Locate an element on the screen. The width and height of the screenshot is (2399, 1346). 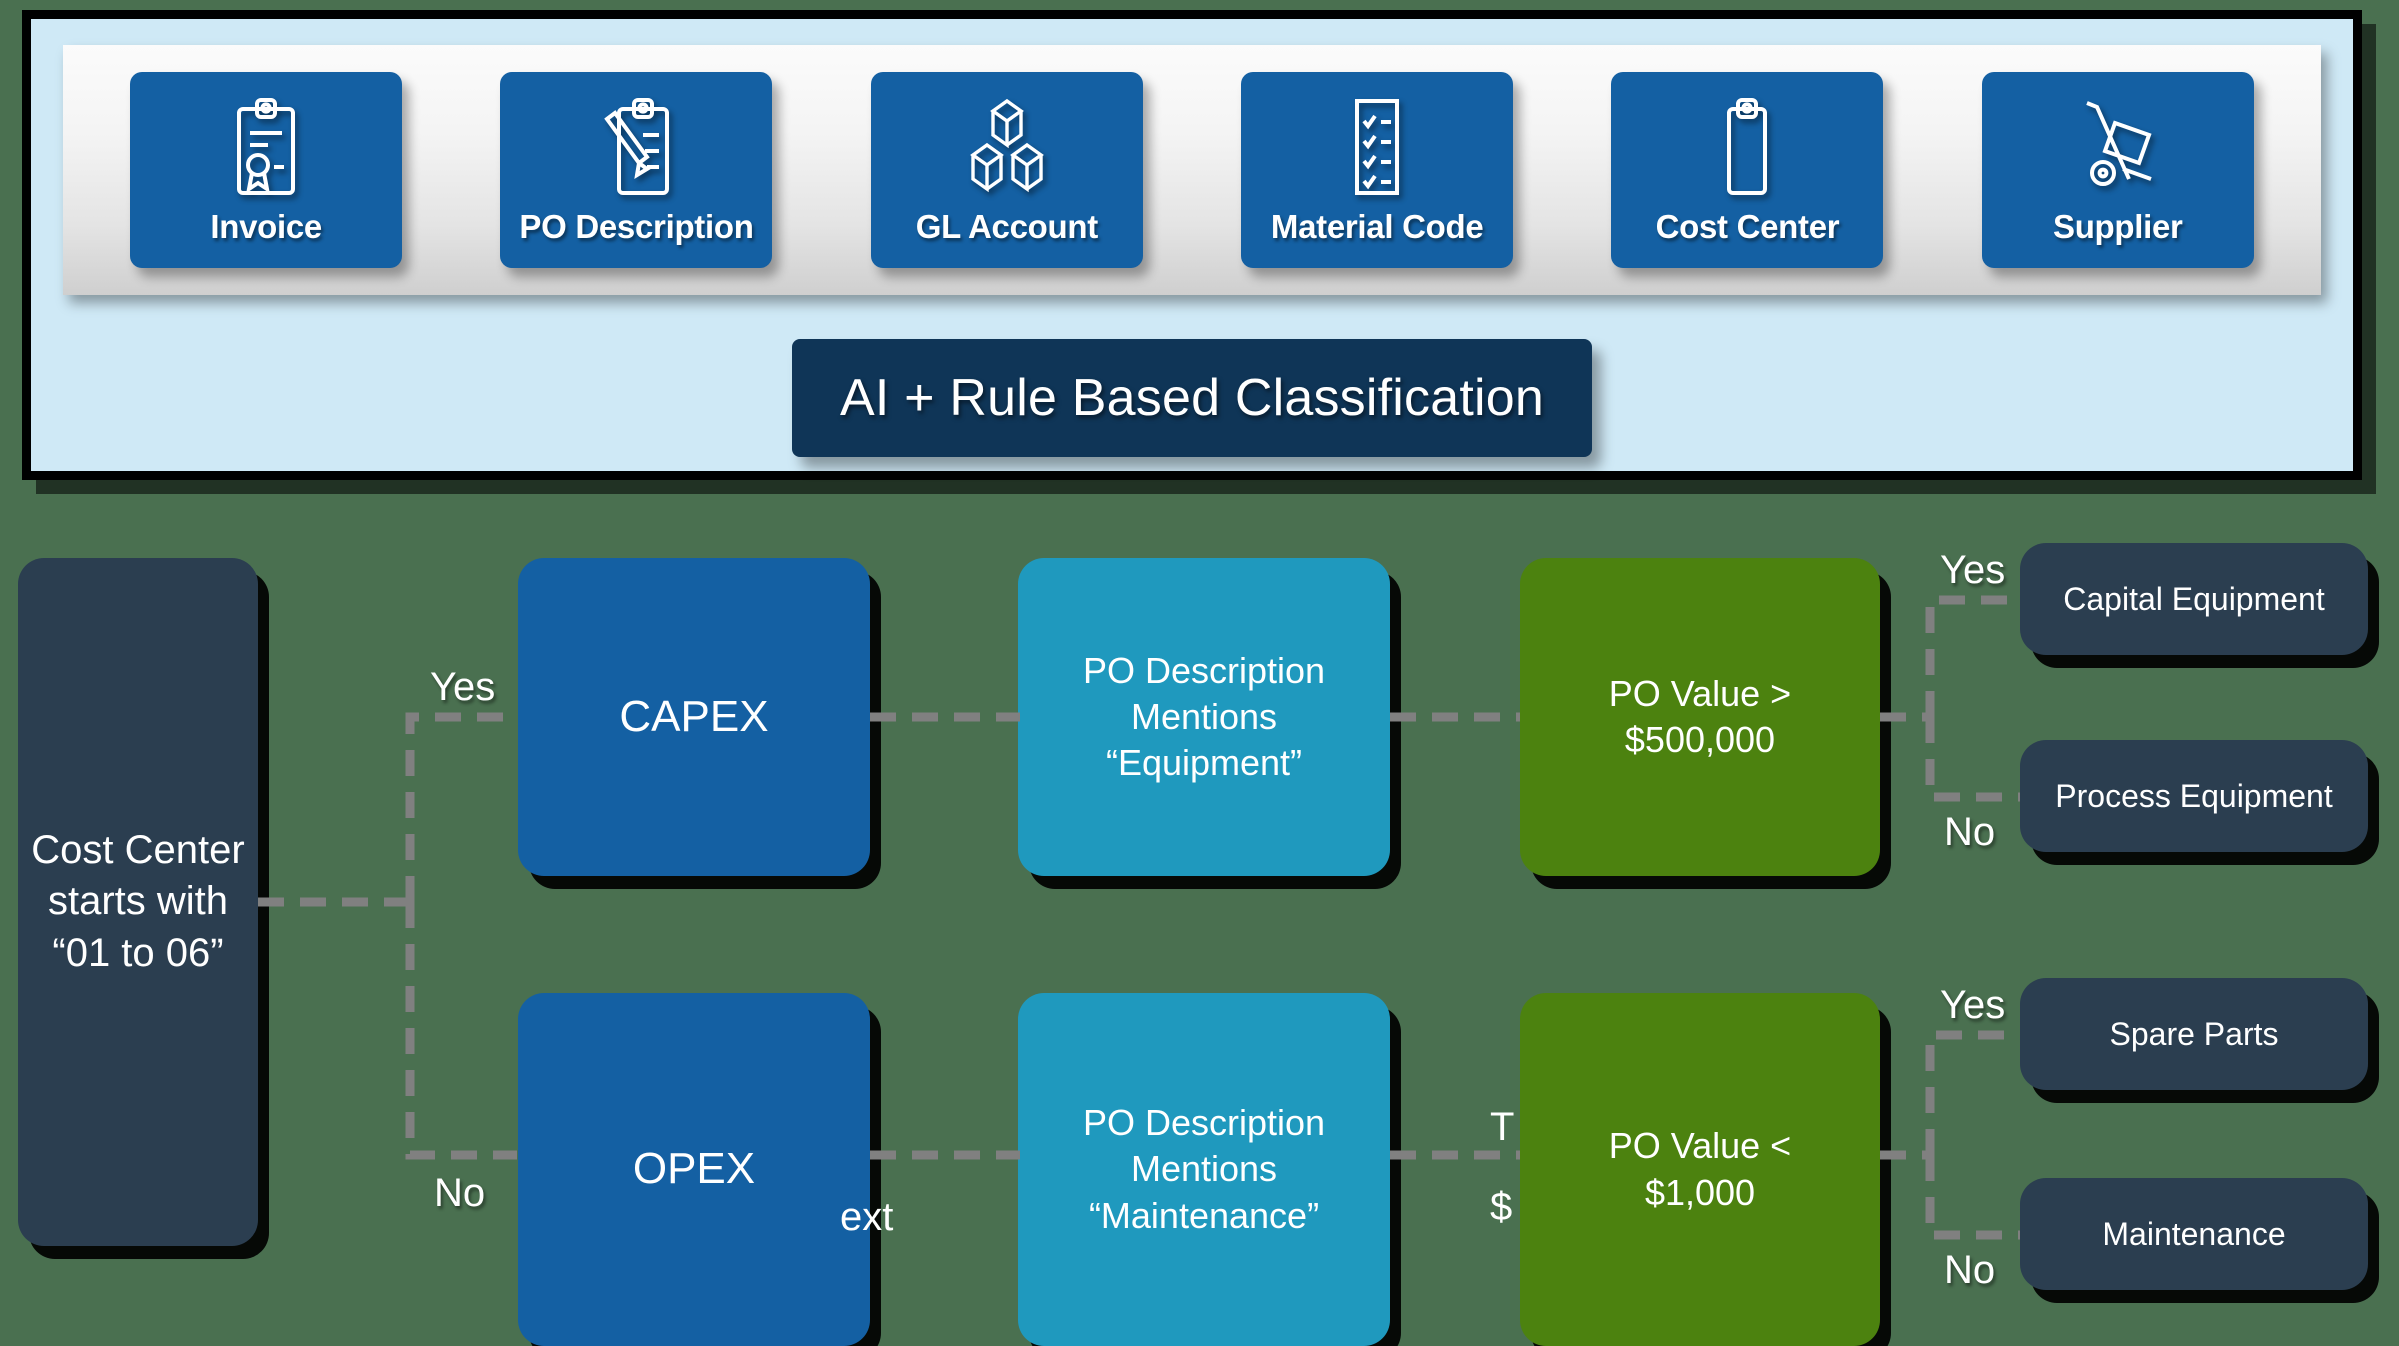
source-card-supplier: Supplier is located at coordinates (2117, 170).